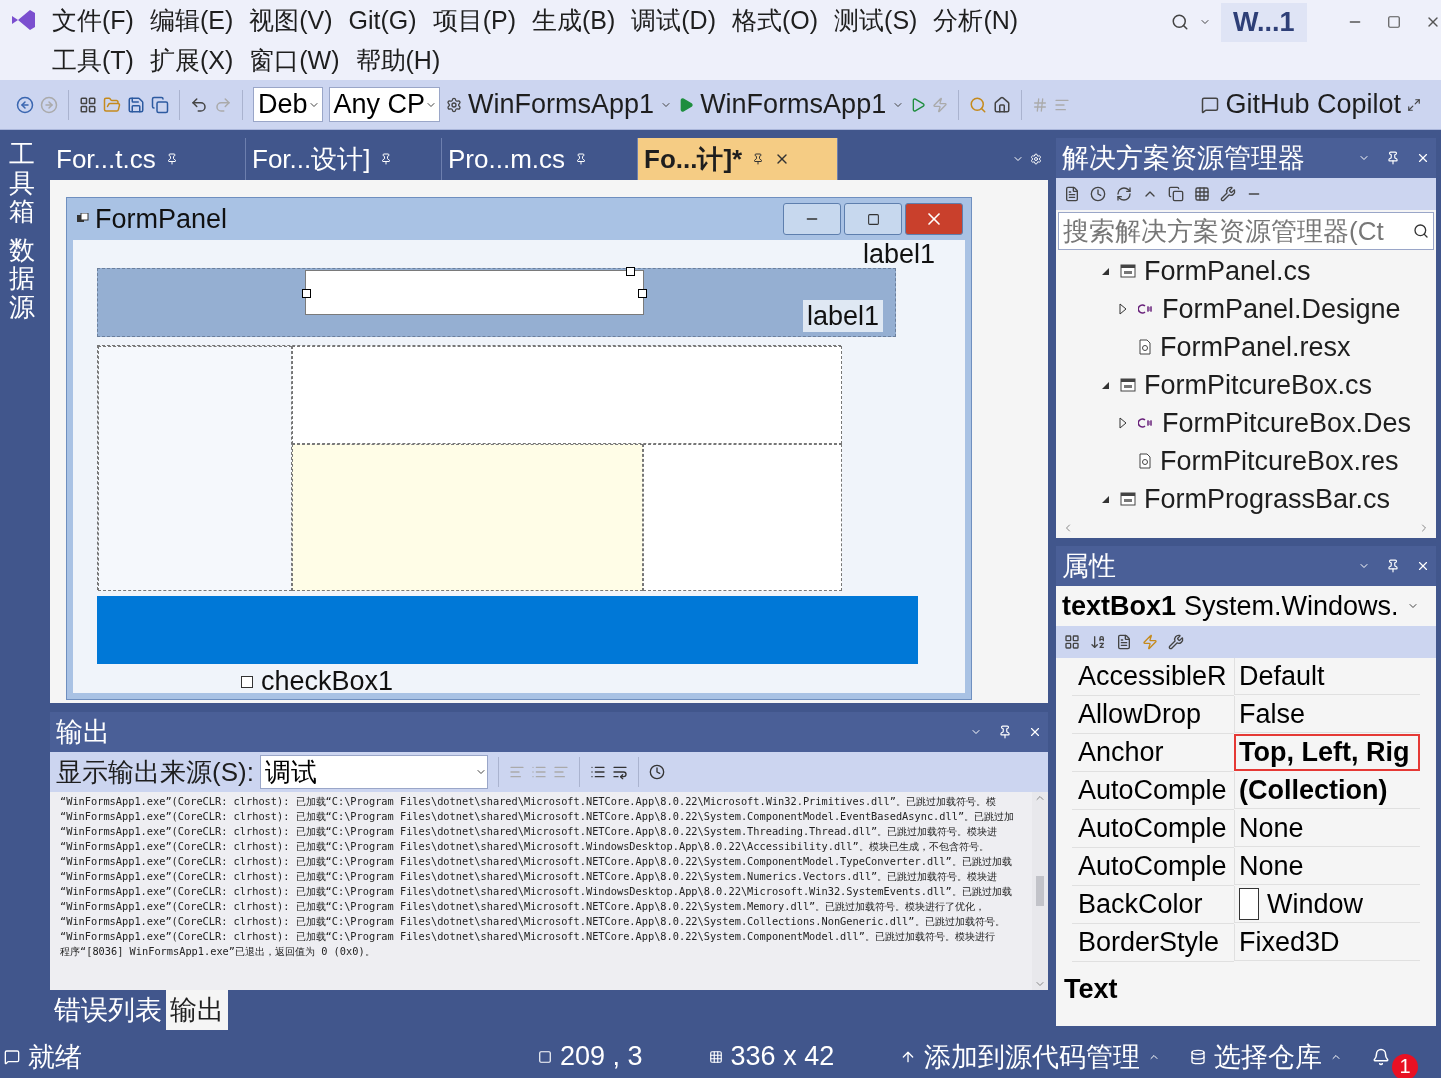  I want to click on menu-item: 窗口(W), so click(294, 60).